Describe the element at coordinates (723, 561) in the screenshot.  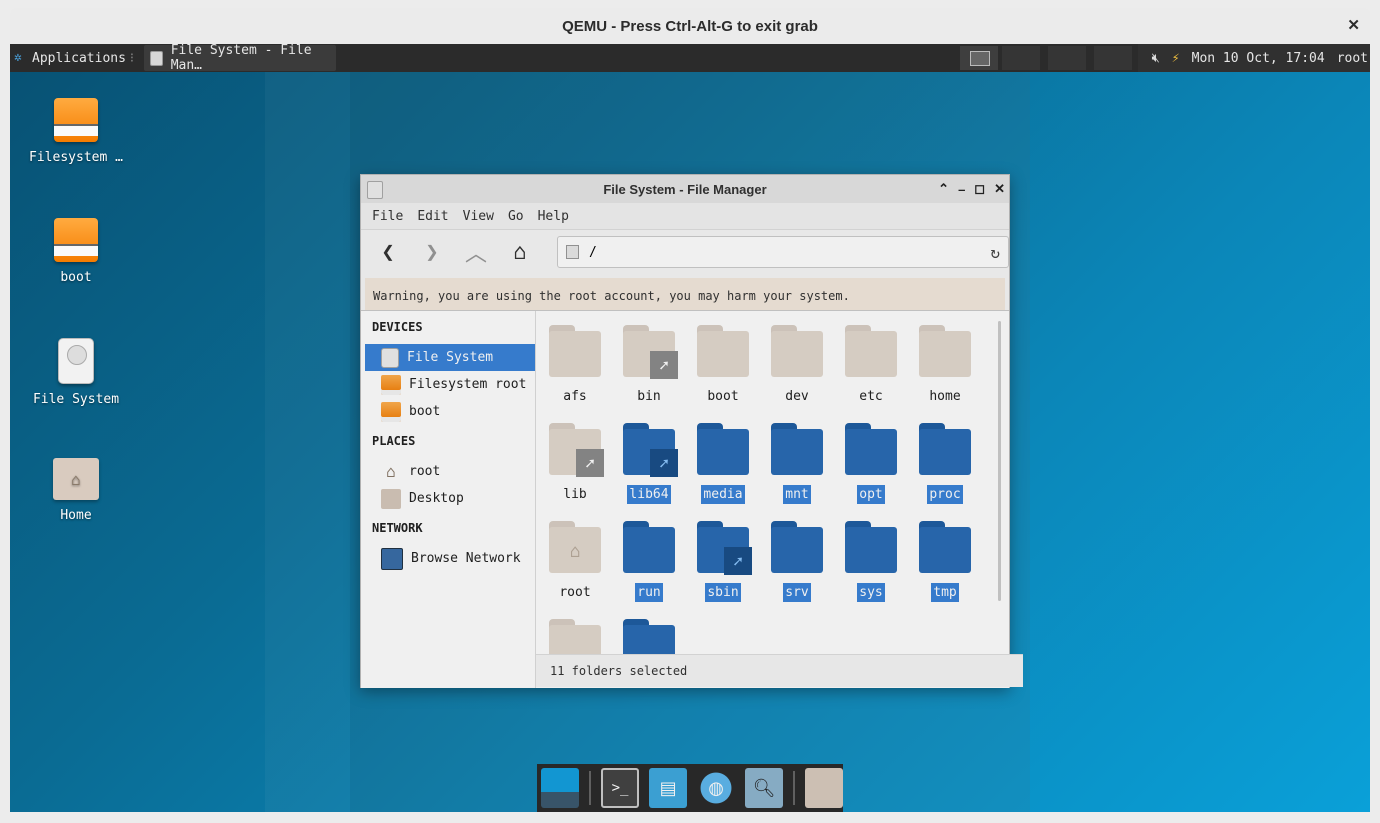
I see `folder-item-selected: ➚ sbin` at that location.